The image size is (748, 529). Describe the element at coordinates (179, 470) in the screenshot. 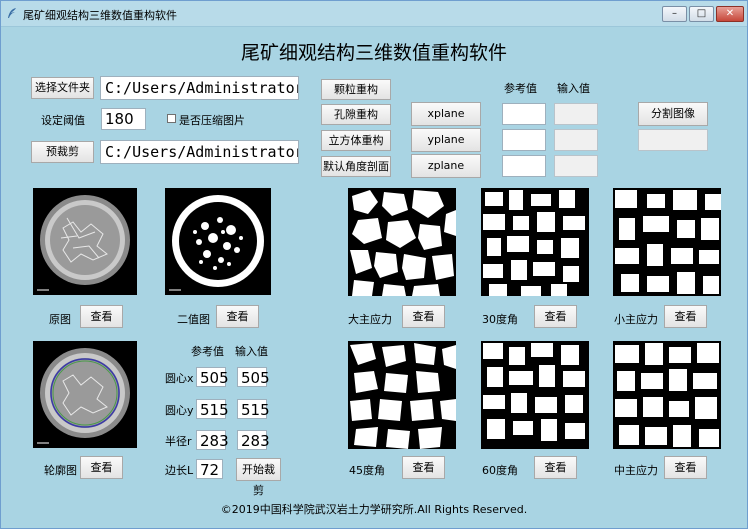

I see `side-length-label: 边长L` at that location.